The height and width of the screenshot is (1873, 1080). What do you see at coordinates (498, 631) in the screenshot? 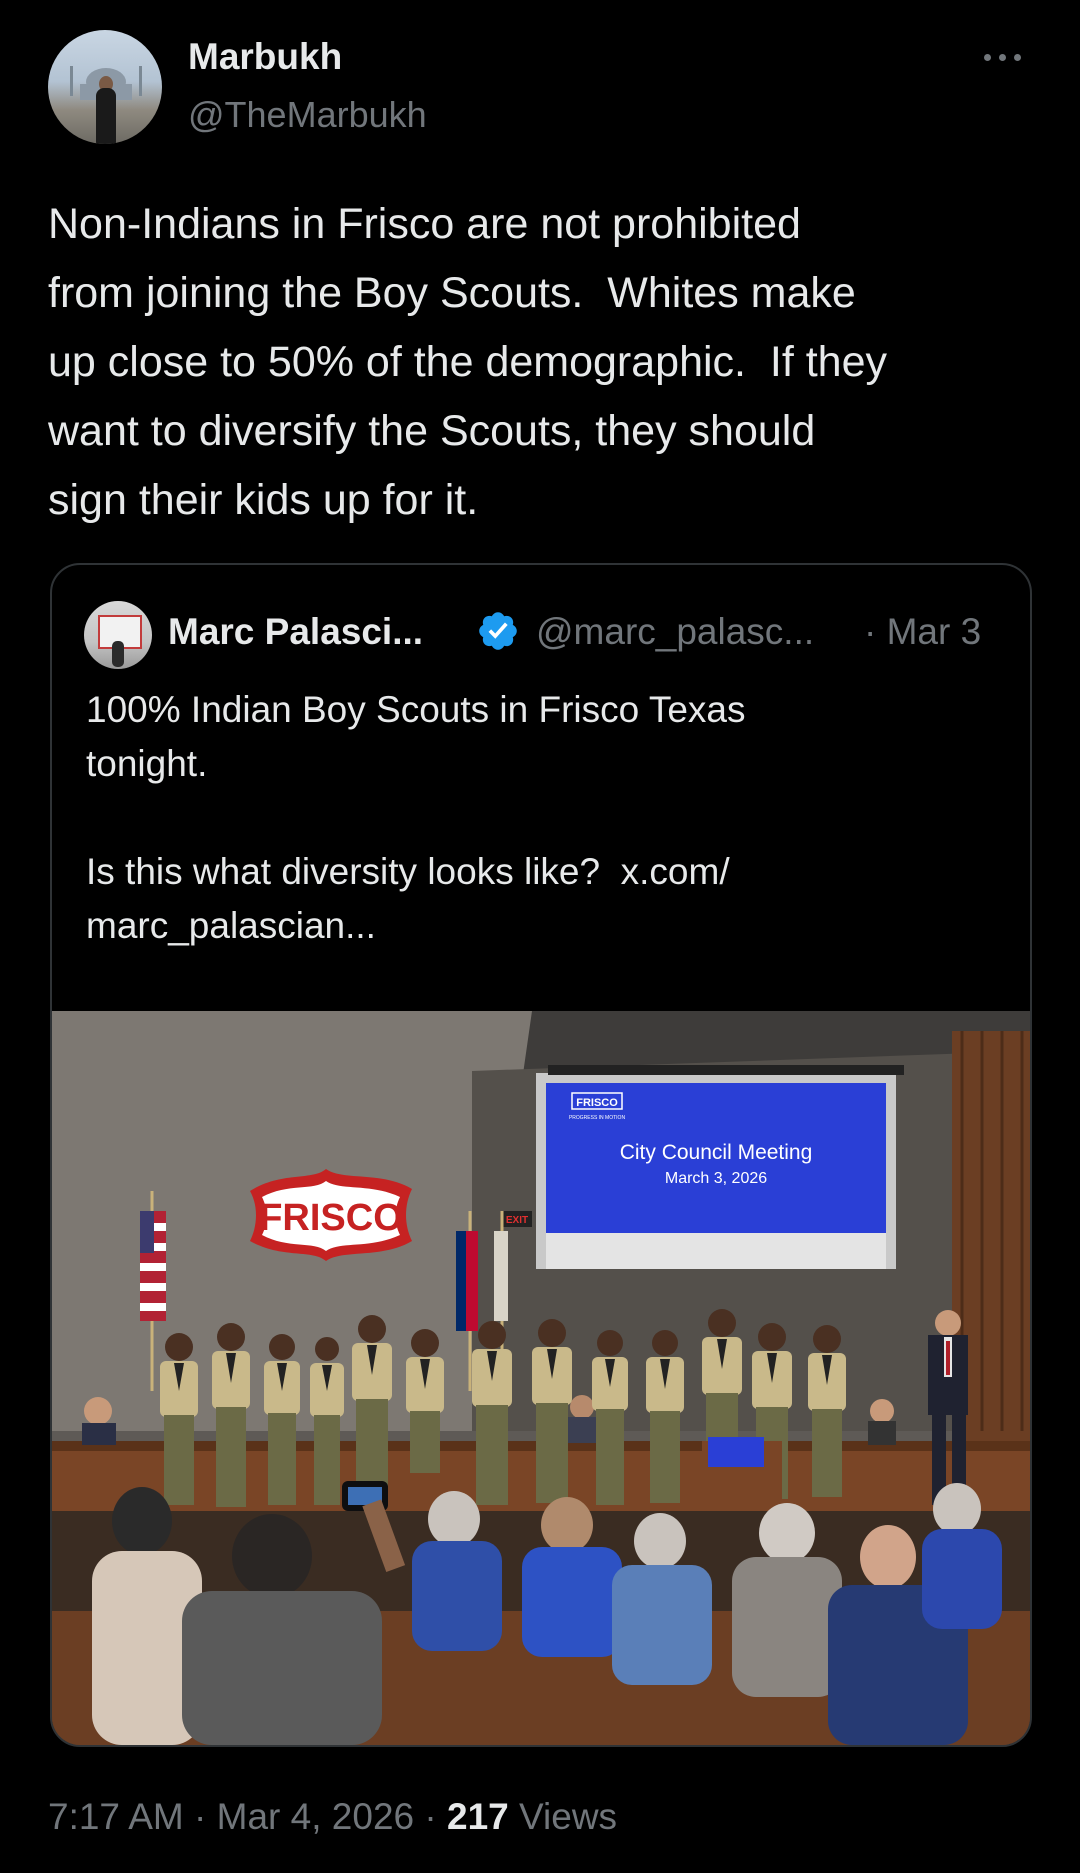
I see `verified-badge-icon` at bounding box center [498, 631].